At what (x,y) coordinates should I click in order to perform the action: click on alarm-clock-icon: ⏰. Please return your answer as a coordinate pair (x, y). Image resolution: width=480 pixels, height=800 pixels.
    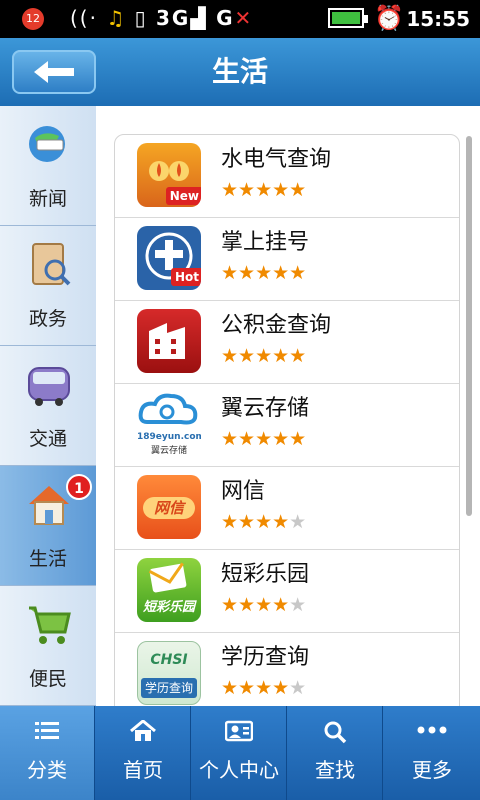
    Looking at the image, I should click on (389, 18).